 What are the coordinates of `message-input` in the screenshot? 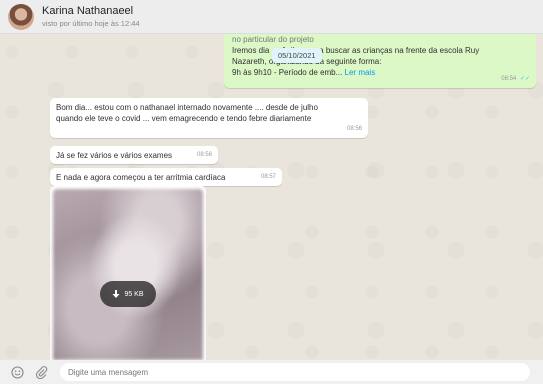 It's located at (295, 372).